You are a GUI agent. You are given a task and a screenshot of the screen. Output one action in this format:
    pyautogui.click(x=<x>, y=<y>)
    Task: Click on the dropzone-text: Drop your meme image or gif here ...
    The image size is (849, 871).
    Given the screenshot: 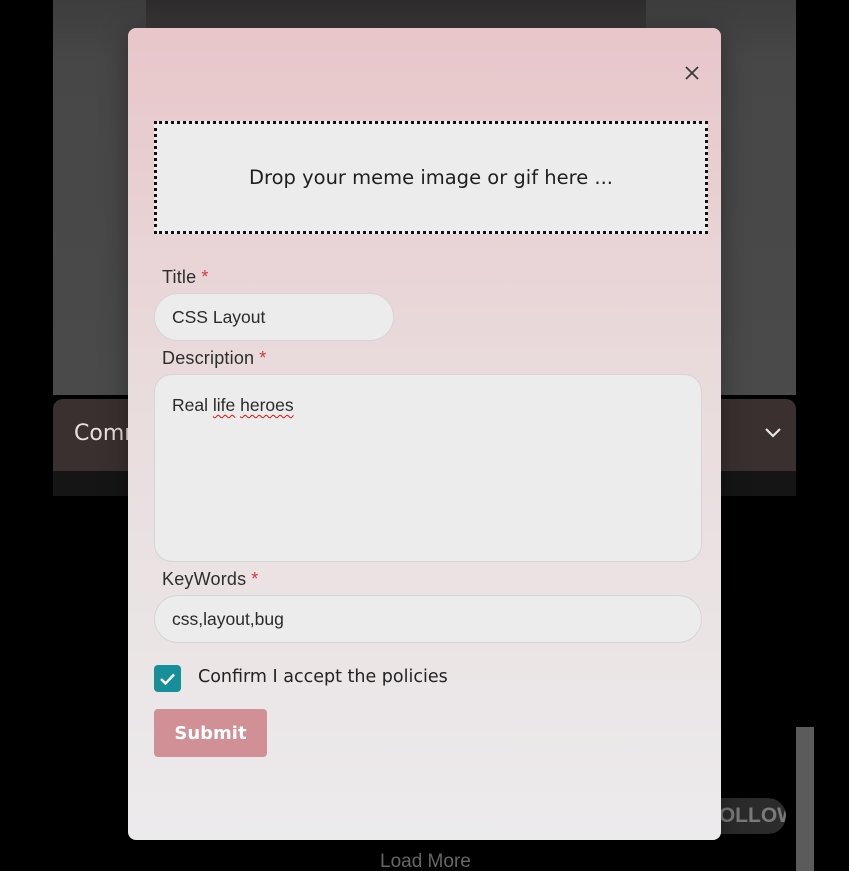 What is the action you would take?
    pyautogui.click(x=431, y=177)
    